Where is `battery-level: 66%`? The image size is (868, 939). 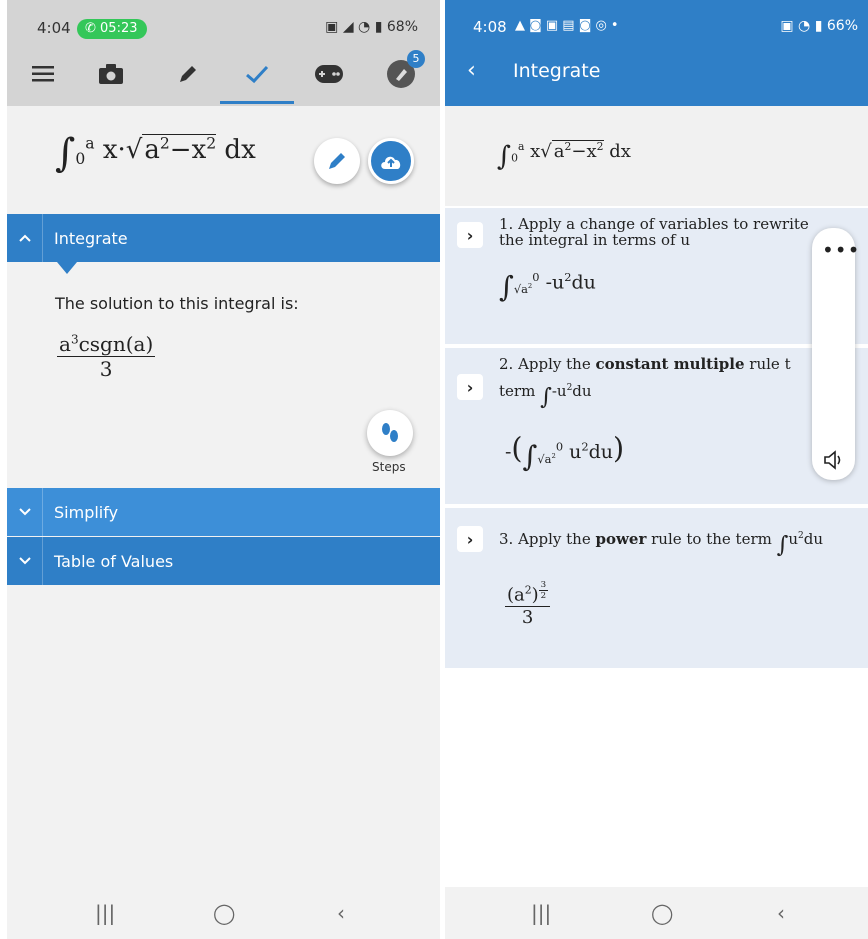 battery-level: 66% is located at coordinates (842, 26).